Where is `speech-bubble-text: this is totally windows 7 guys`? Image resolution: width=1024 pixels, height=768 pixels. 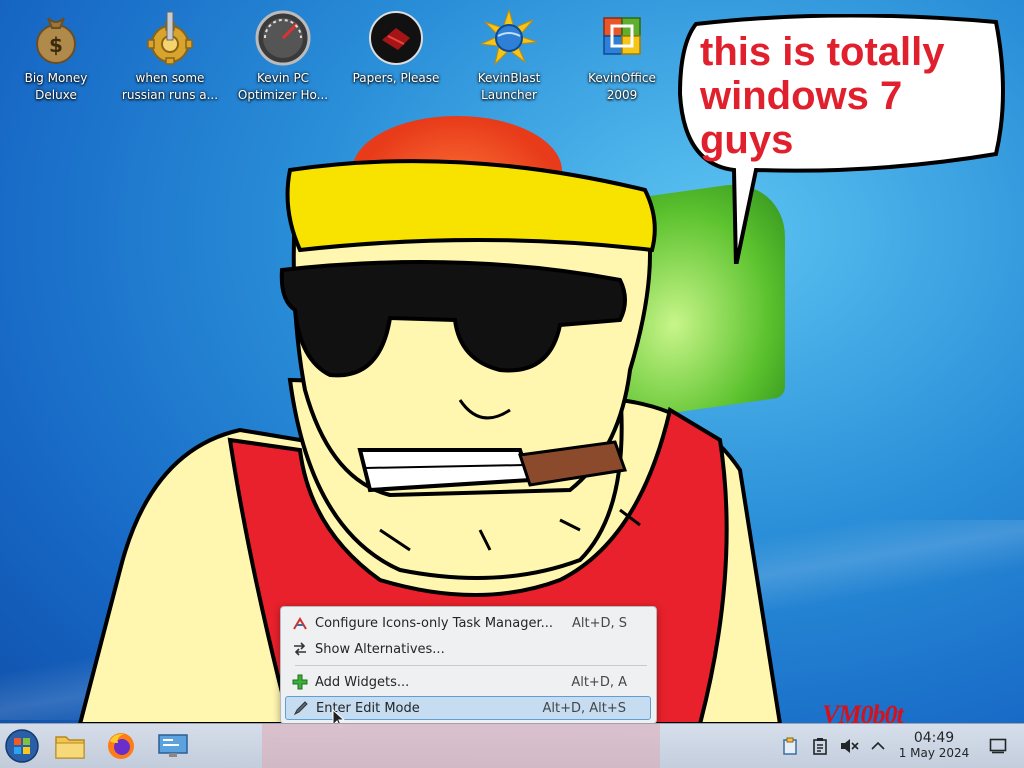
speech-bubble-text: this is totally windows 7 guys is located at coordinates (822, 96).